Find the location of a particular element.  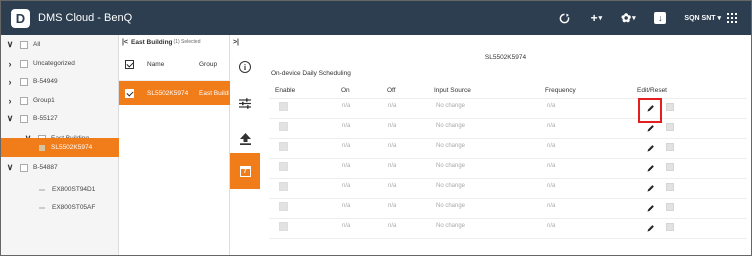

column-name-header: Name is located at coordinates (156, 64).